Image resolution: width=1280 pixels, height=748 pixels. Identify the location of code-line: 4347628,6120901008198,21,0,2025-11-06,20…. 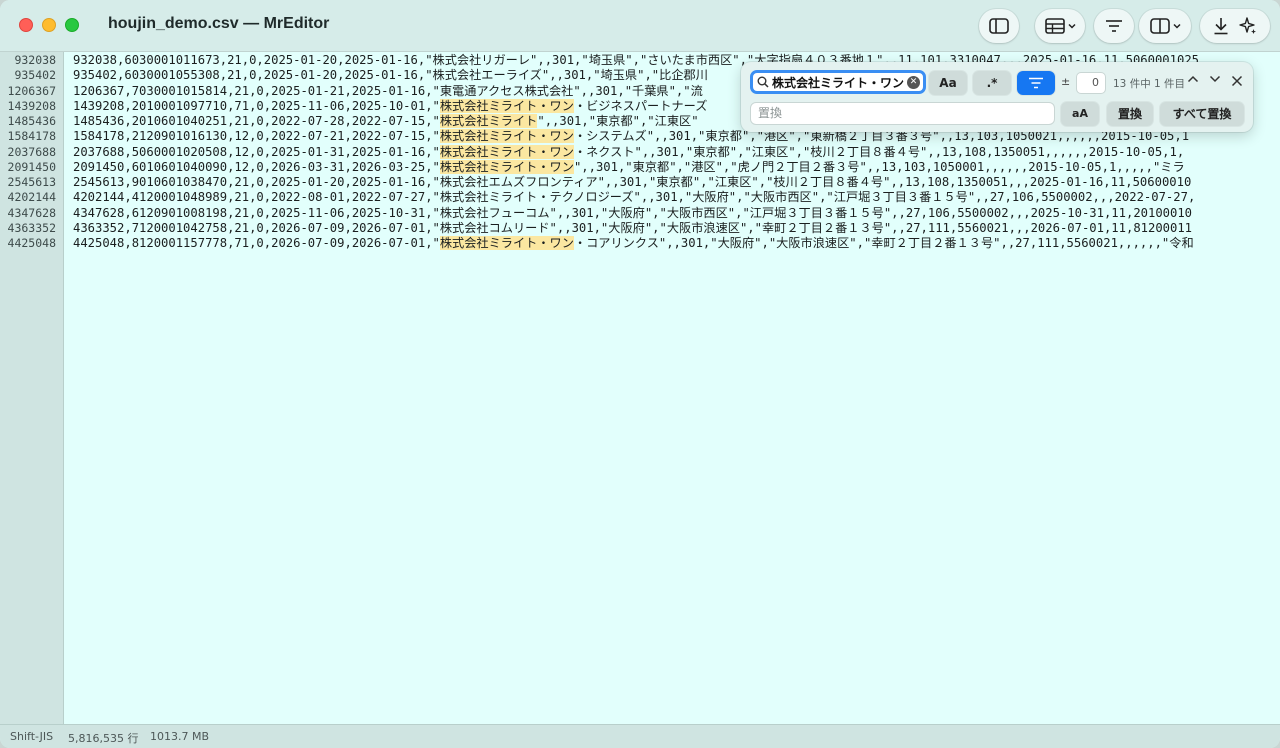
(676, 213).